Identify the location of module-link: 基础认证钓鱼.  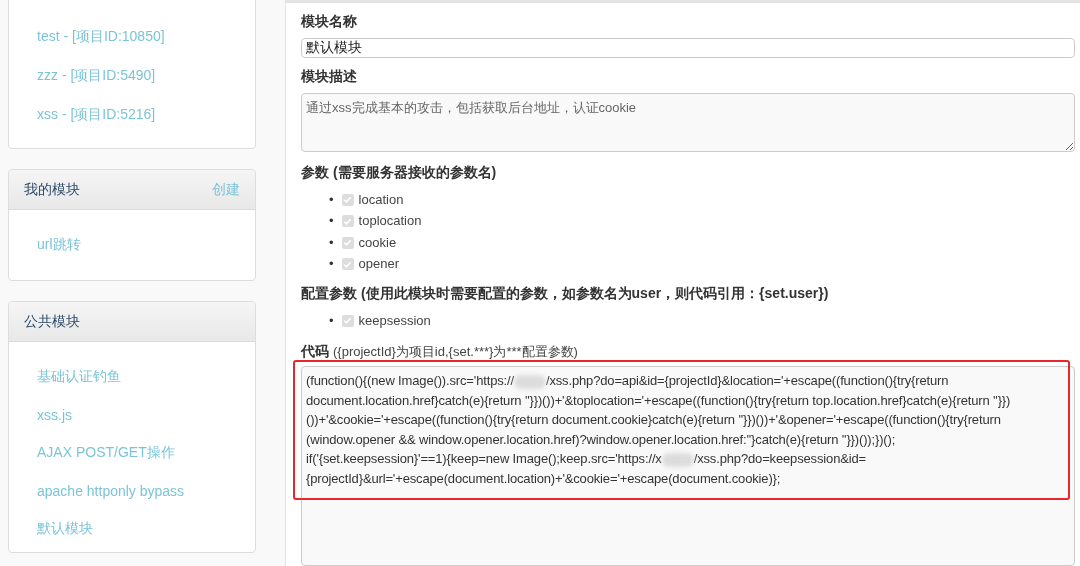
(146, 377).